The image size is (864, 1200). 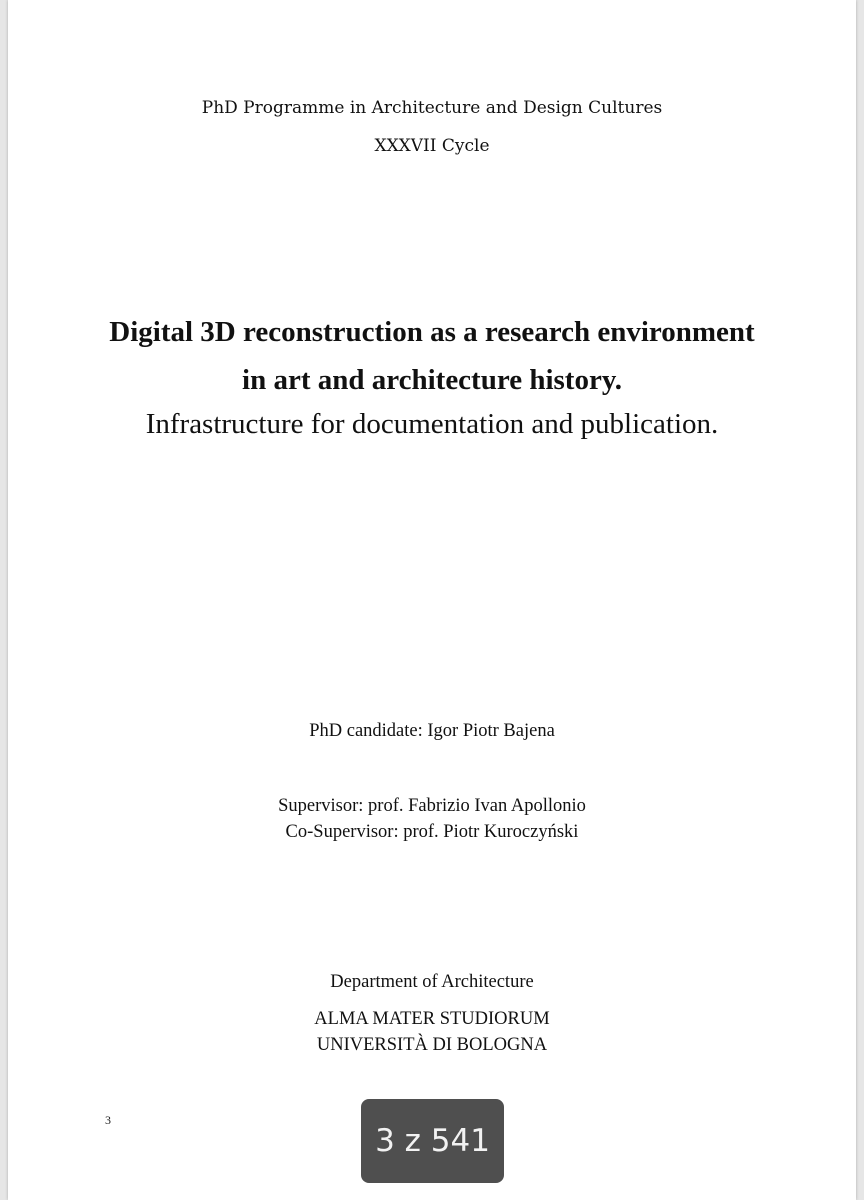 I want to click on candidate-name: PhD candidate: Igor Piotr Bajena, so click(x=432, y=731).